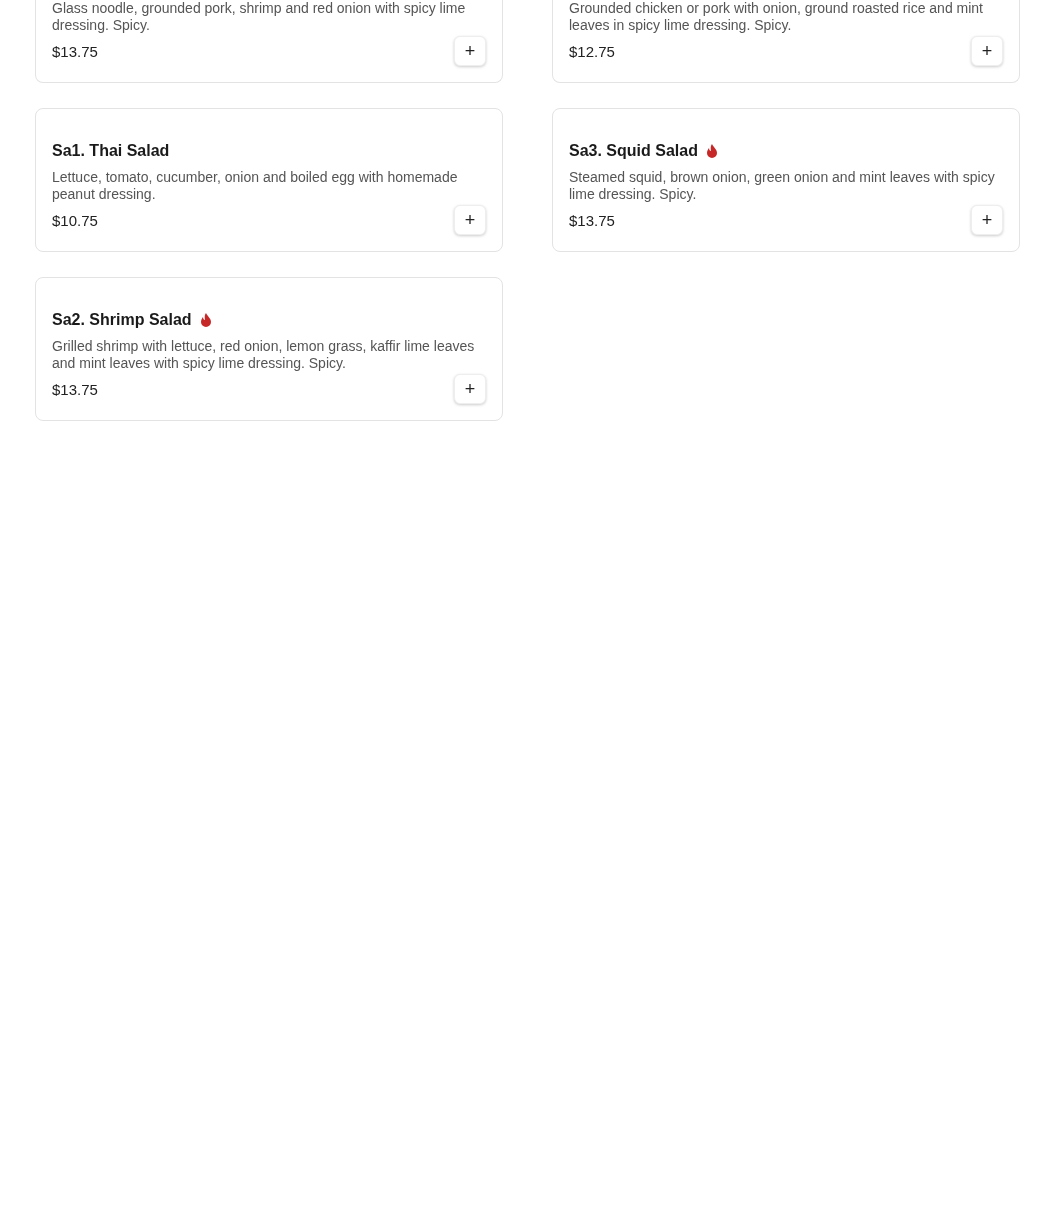 The width and height of the screenshot is (1050, 1225). What do you see at coordinates (633, 151) in the screenshot?
I see `item-title: Sa3. Squid Salad` at bounding box center [633, 151].